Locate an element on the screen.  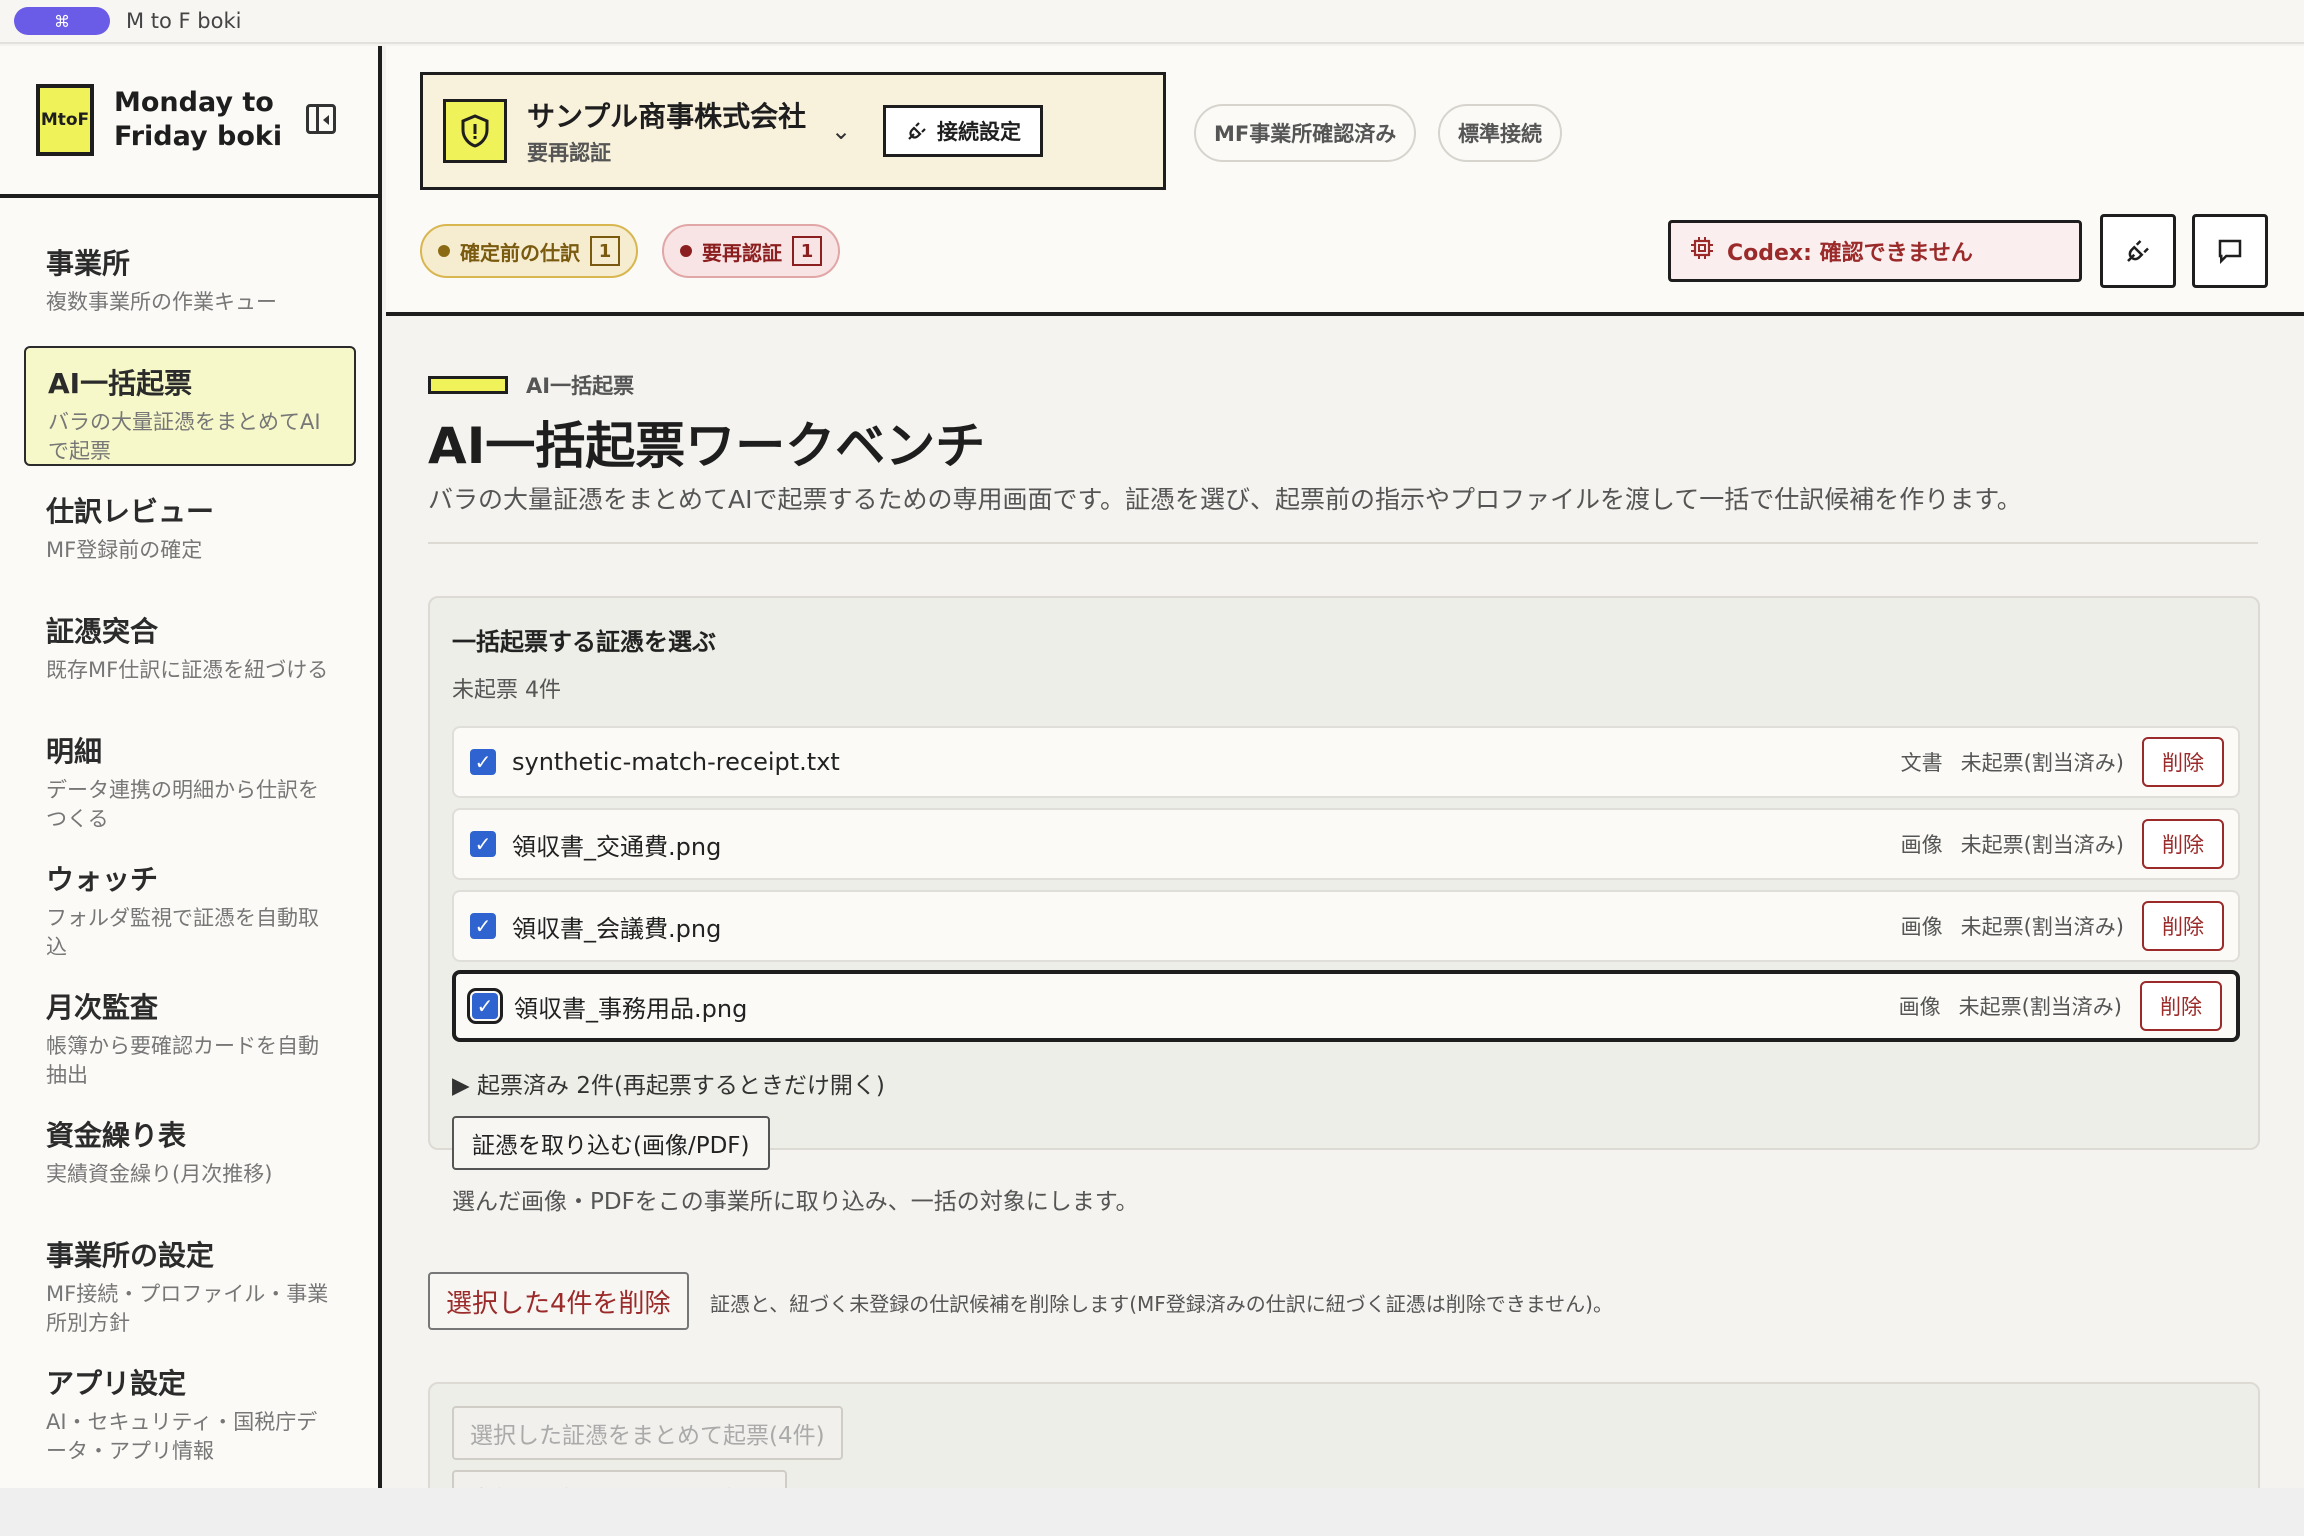
brand-name: Monday to Friday boki is located at coordinates (198, 119).